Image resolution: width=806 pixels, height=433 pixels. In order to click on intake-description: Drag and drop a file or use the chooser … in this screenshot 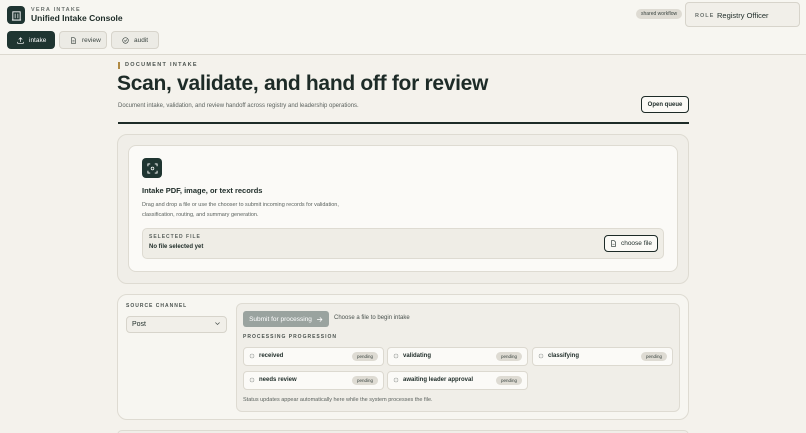, I will do `click(240, 210)`.